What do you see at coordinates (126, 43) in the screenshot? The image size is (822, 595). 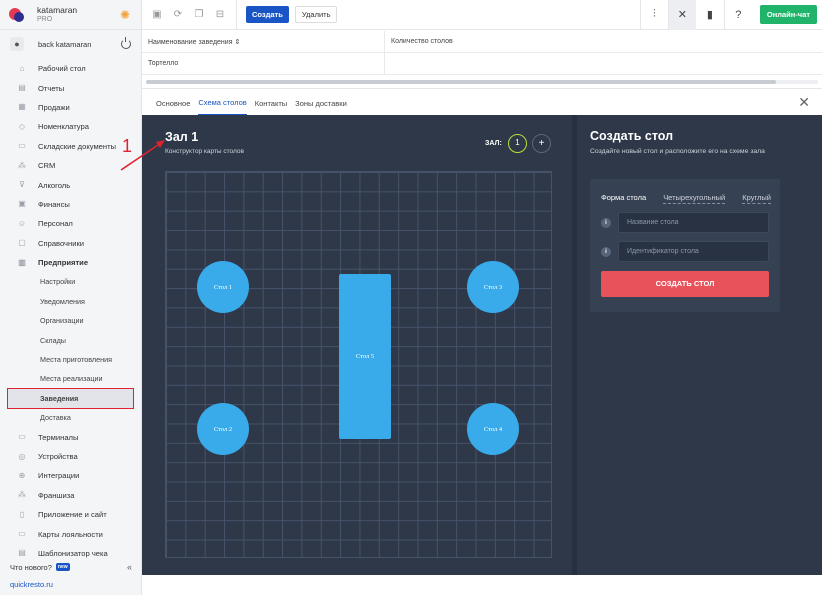 I see `logout-icon` at bounding box center [126, 43].